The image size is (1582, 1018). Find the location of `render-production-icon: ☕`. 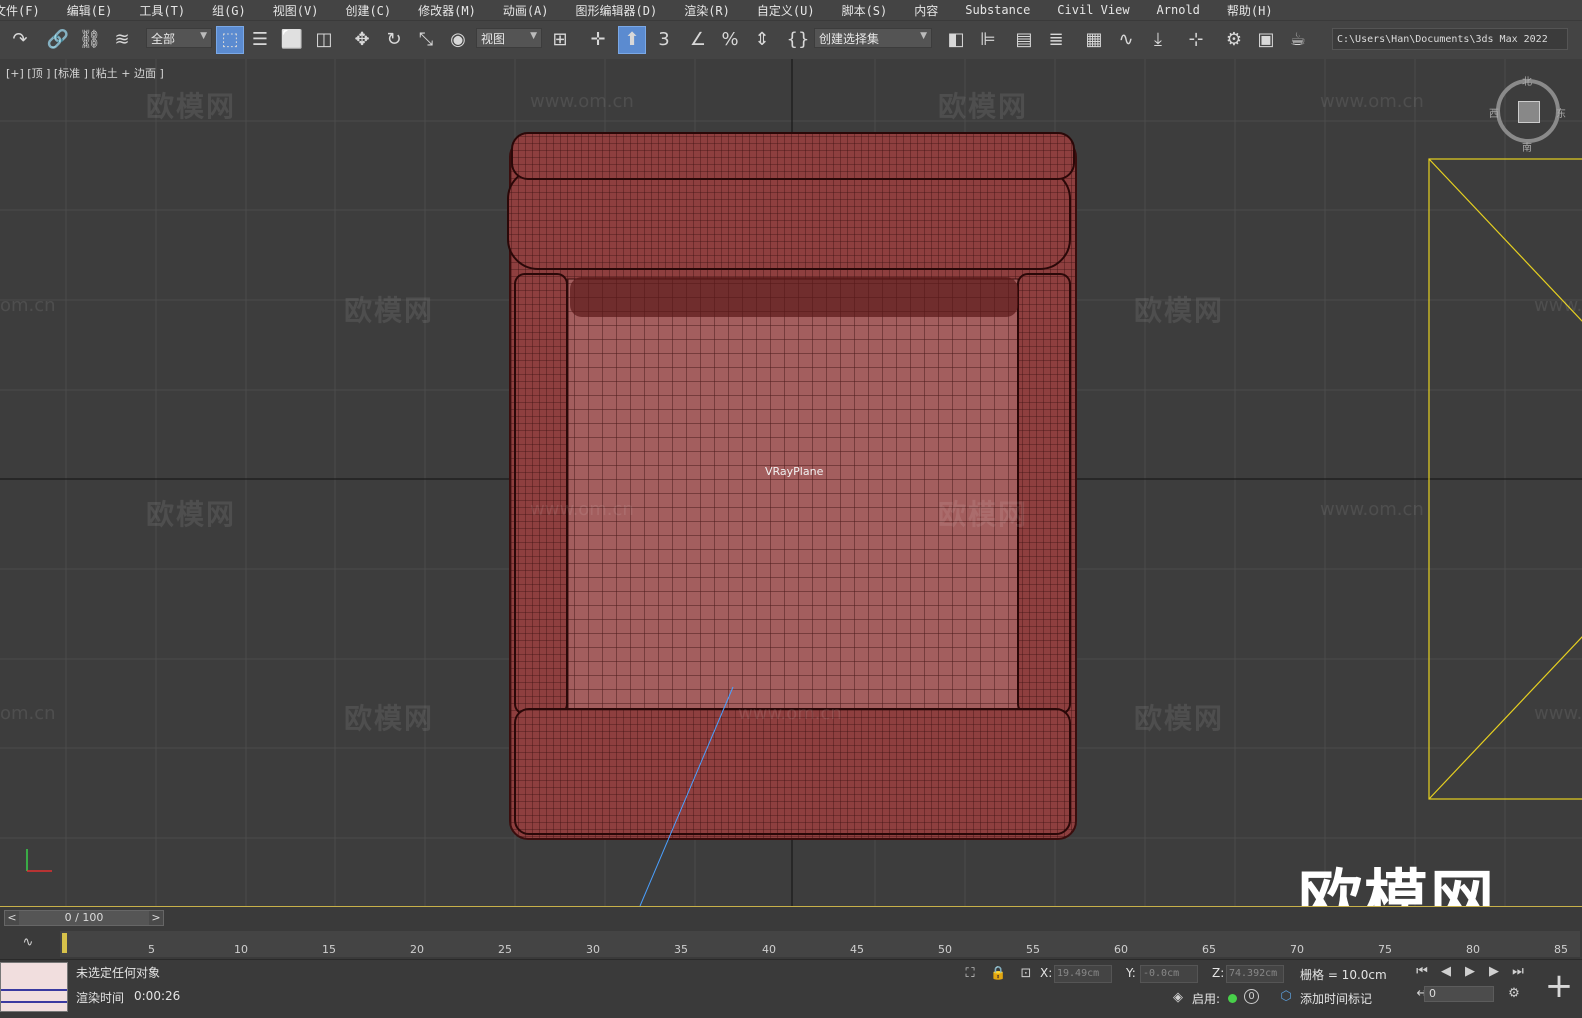

render-production-icon: ☕ is located at coordinates (1298, 40).